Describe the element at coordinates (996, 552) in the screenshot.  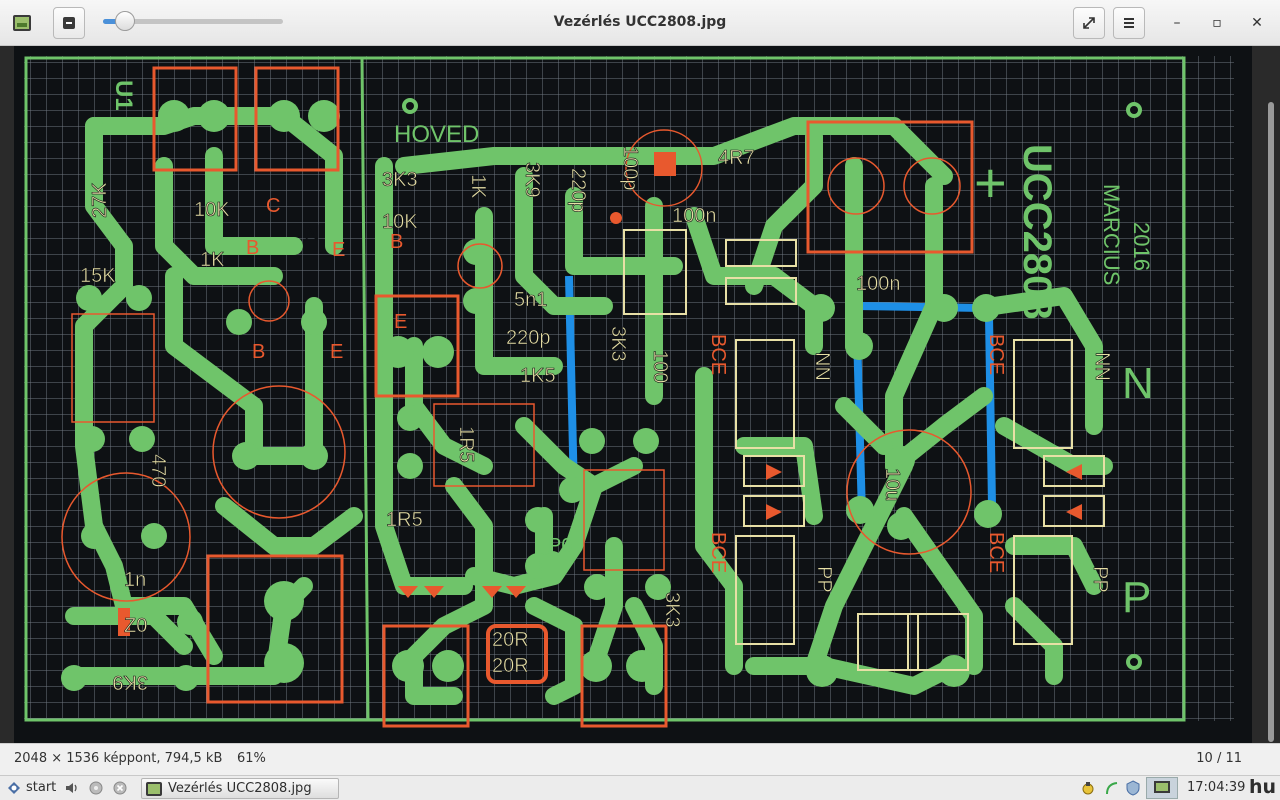
I see `label-bce-4: BCE` at that location.